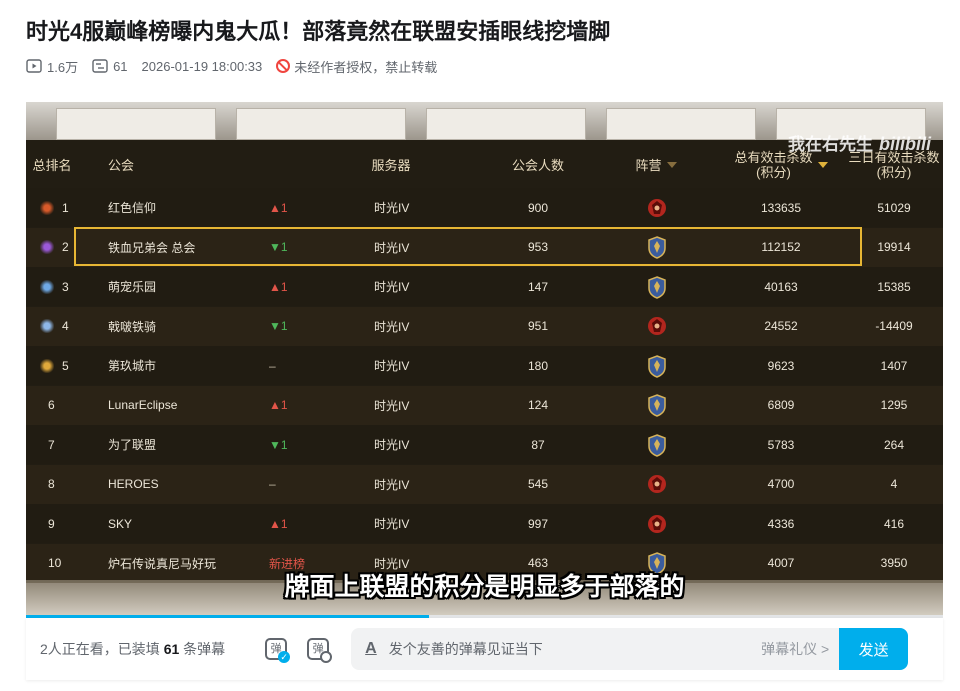 Image resolution: width=960 pixels, height=691 pixels. Describe the element at coordinates (781, 405) in the screenshot. I see `total-kill-points: 6809` at that location.